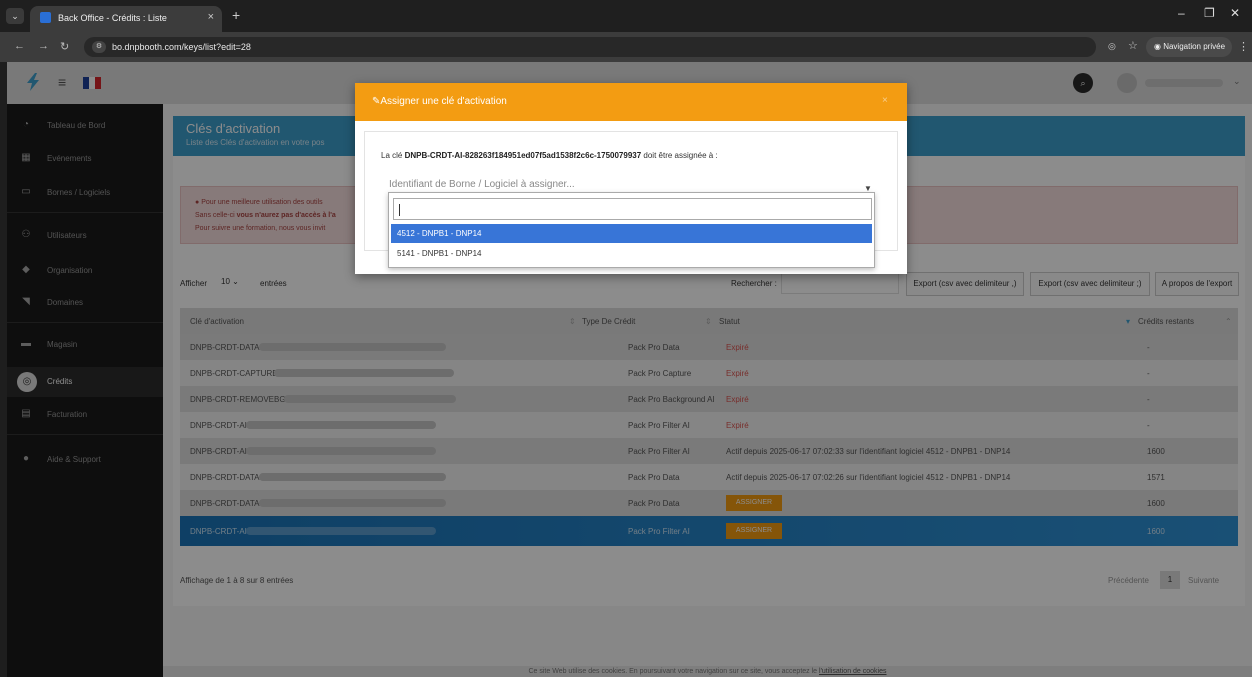 This screenshot has width=1252, height=677. Describe the element at coordinates (1133, 45) in the screenshot. I see `bookmark-star-icon: ☆` at that location.